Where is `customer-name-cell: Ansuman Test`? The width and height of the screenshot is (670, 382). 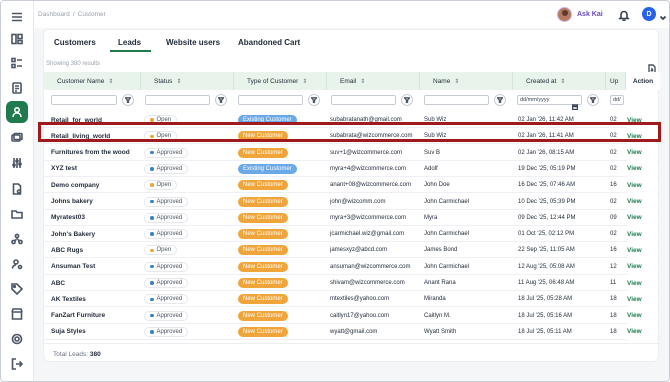 customer-name-cell: Ansuman Test is located at coordinates (96, 267).